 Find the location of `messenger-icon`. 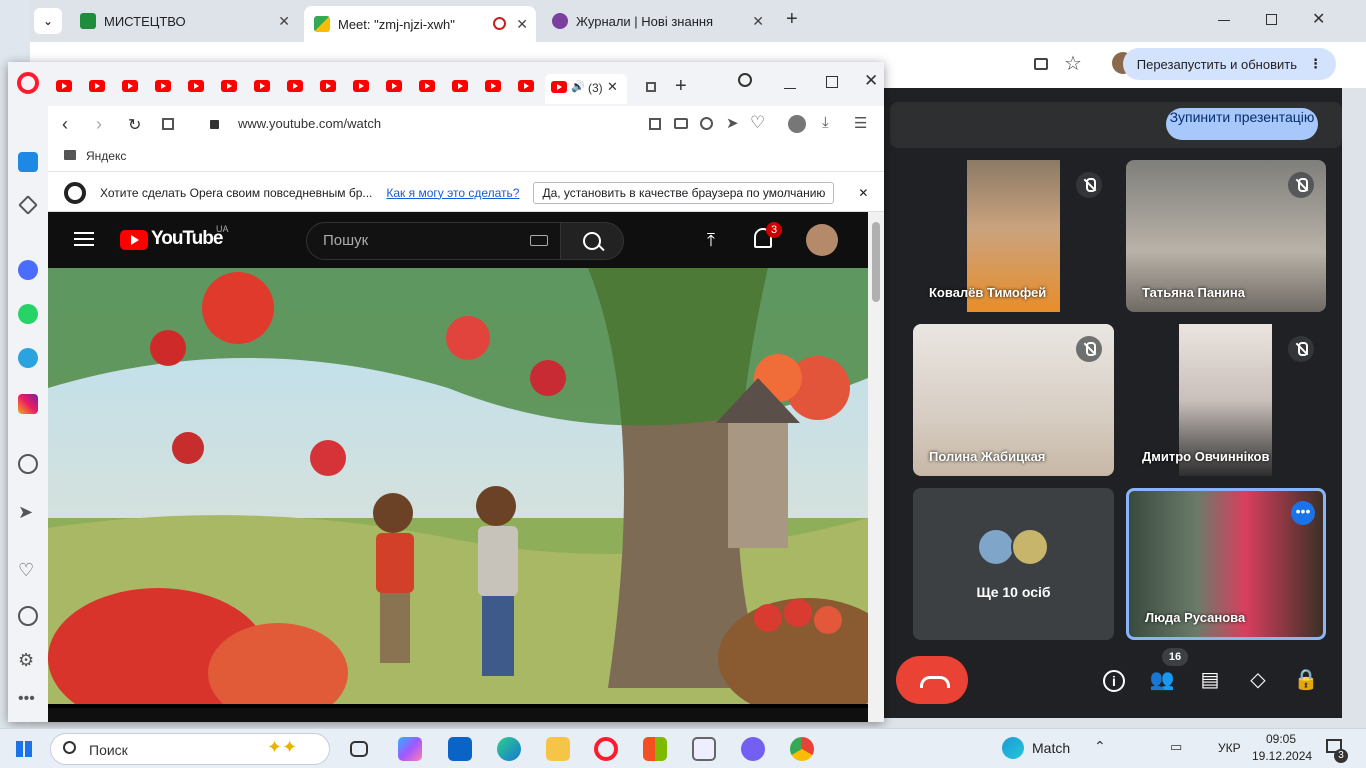

messenger-icon is located at coordinates (28, 270).